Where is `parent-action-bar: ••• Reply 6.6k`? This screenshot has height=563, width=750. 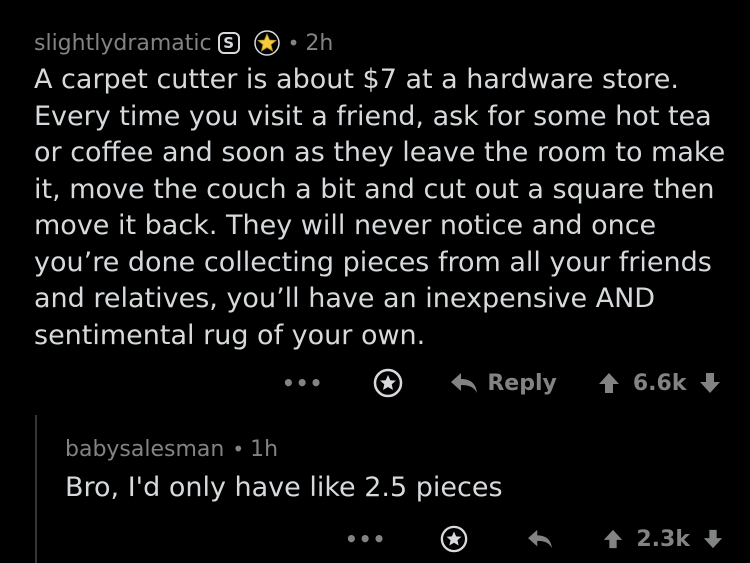
parent-action-bar: ••• Reply 6.6k is located at coordinates (502, 383).